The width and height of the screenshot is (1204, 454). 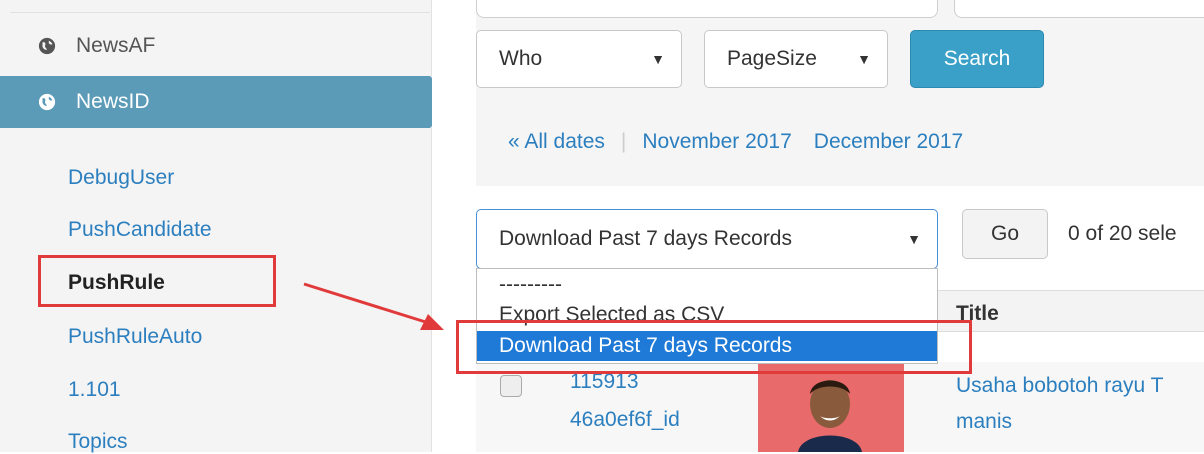 I want to click on pushrule-highlight-box, so click(x=157, y=281).